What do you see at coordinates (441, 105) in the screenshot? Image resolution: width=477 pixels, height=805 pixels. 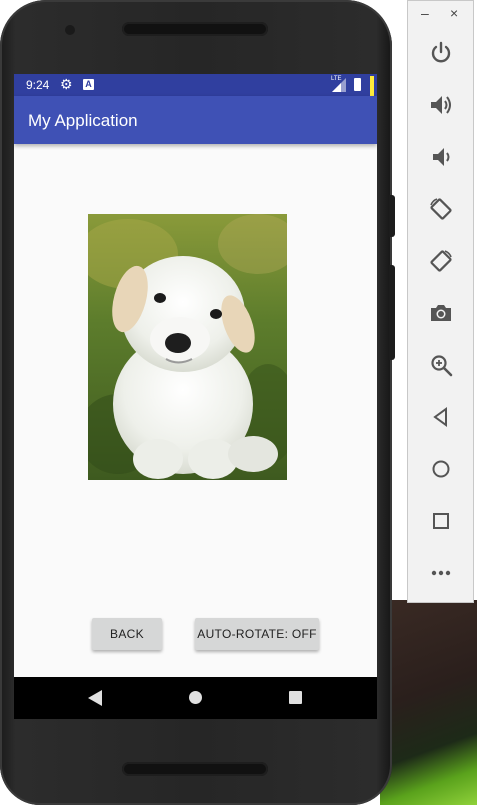 I see `volume-up-icon` at bounding box center [441, 105].